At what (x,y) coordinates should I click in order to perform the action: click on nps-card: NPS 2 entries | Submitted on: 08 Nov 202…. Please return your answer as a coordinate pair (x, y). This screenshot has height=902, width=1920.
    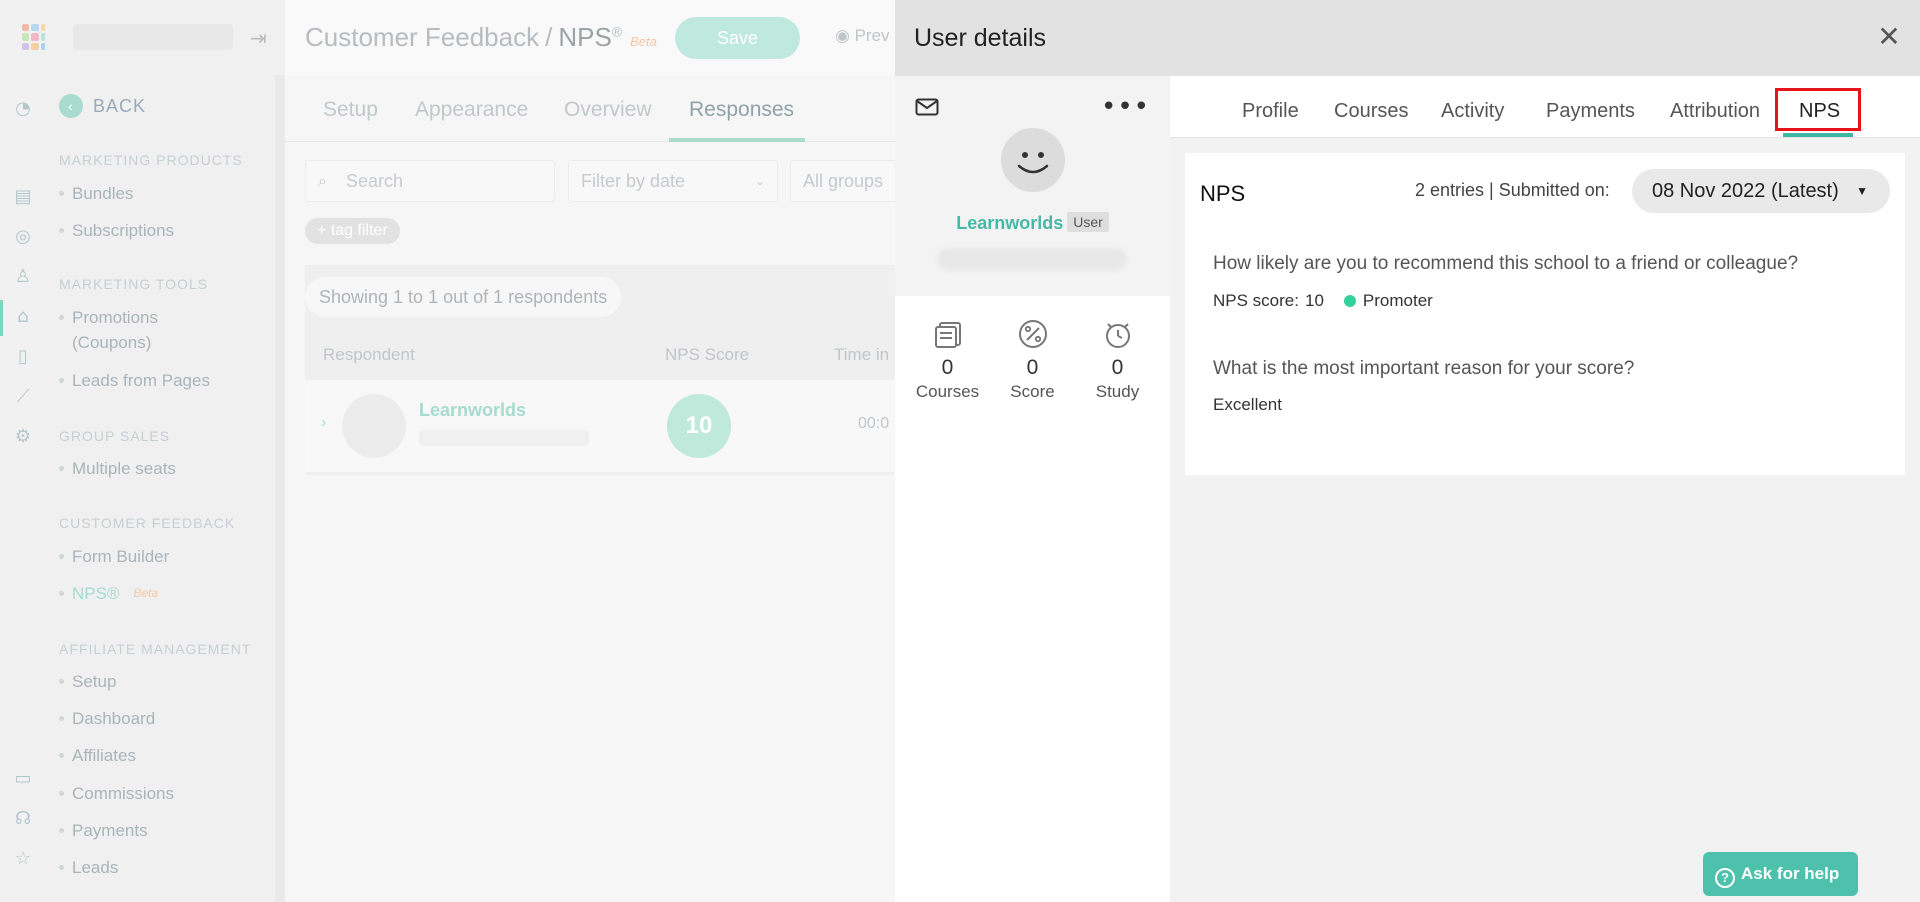
    Looking at the image, I should click on (1545, 314).